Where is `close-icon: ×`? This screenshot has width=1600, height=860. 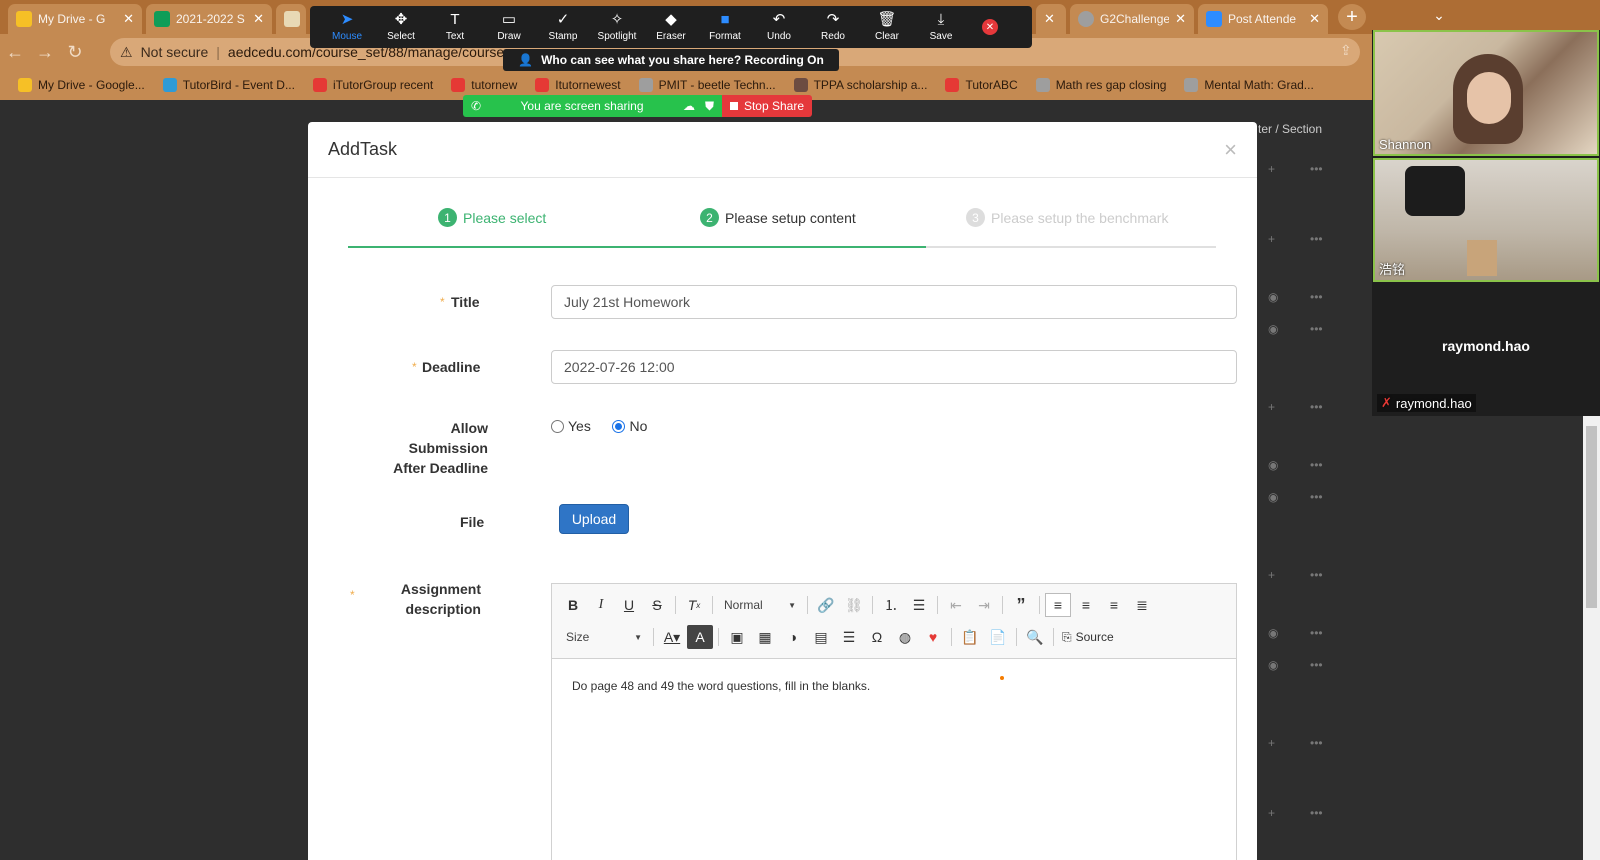 close-icon: × is located at coordinates (1230, 150).